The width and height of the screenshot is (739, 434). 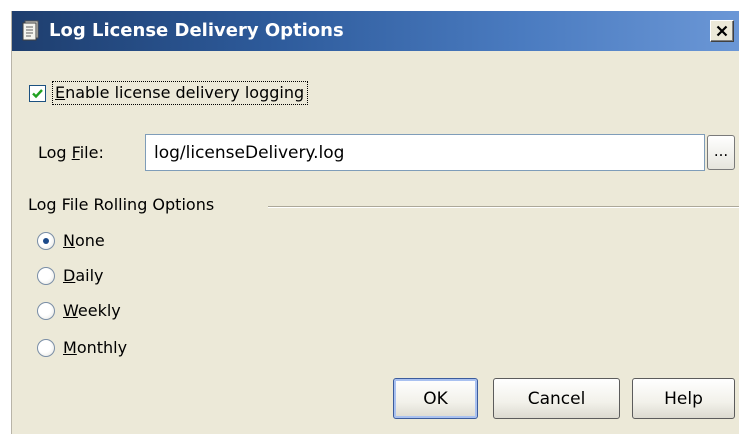 What do you see at coordinates (46, 276) in the screenshot?
I see `radio-daily-button` at bounding box center [46, 276].